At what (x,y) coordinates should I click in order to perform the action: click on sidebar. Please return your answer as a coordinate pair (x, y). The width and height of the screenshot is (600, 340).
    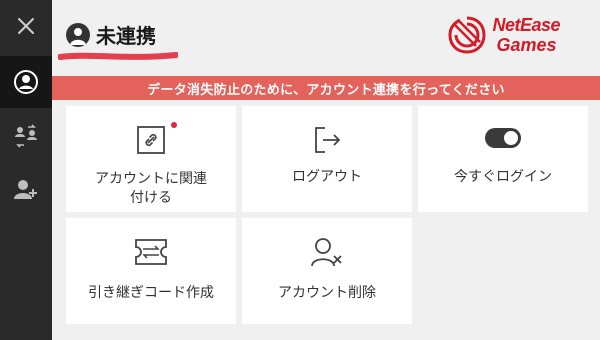
    Looking at the image, I should click on (26, 170).